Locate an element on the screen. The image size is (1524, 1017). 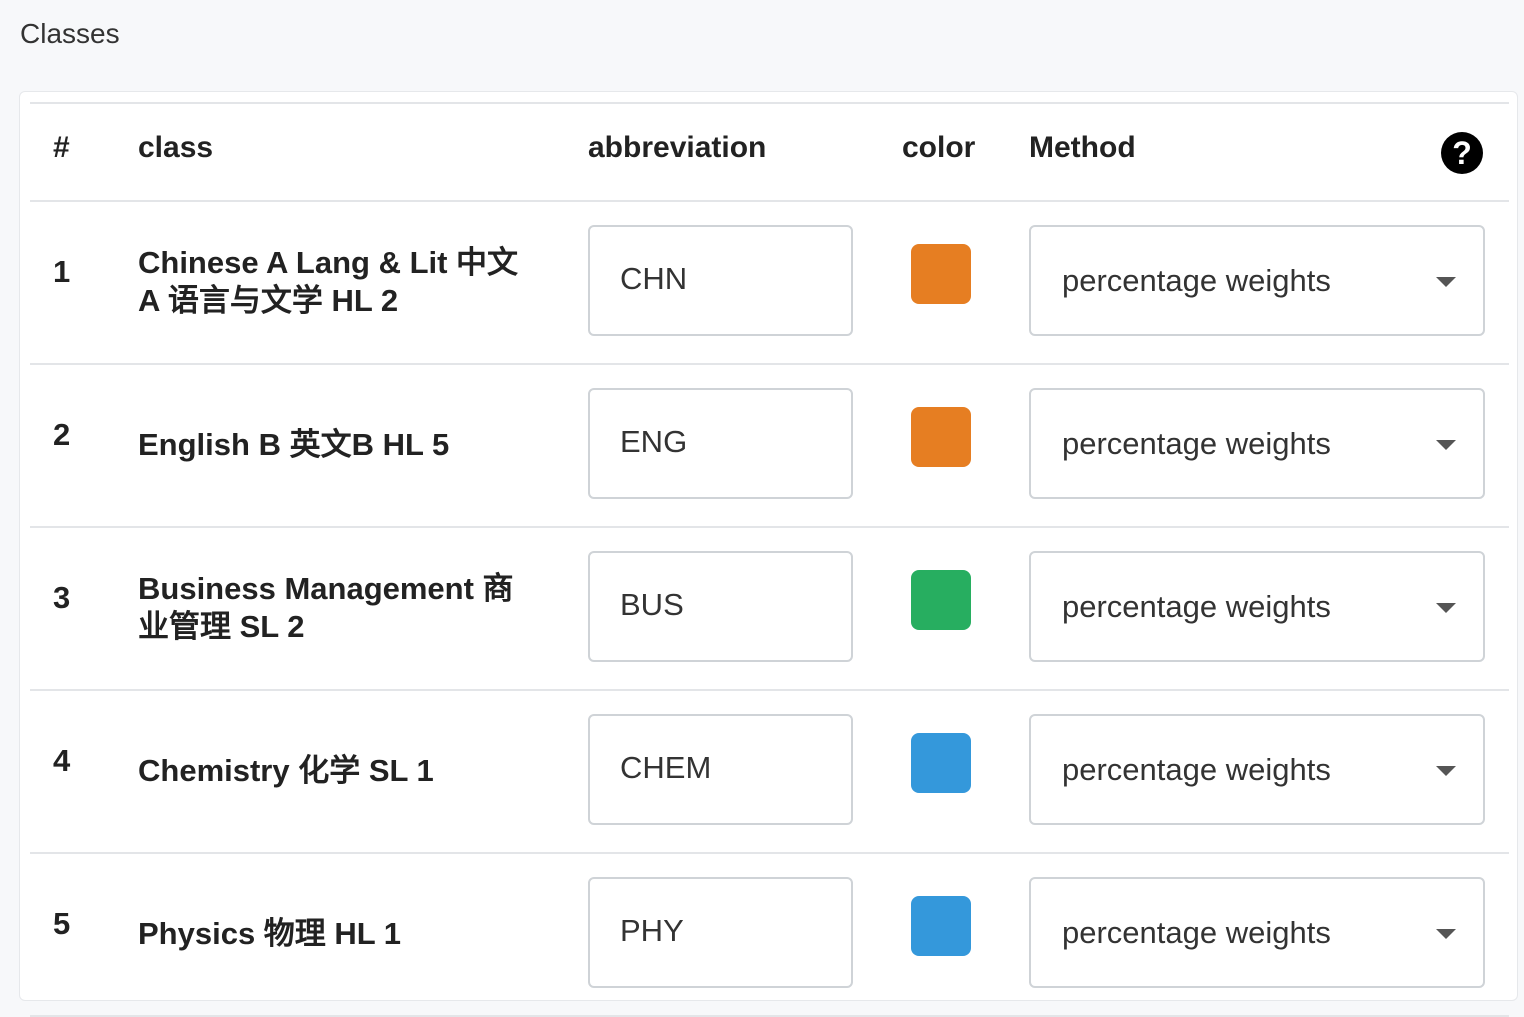
help-icon: ? is located at coordinates (1462, 153).